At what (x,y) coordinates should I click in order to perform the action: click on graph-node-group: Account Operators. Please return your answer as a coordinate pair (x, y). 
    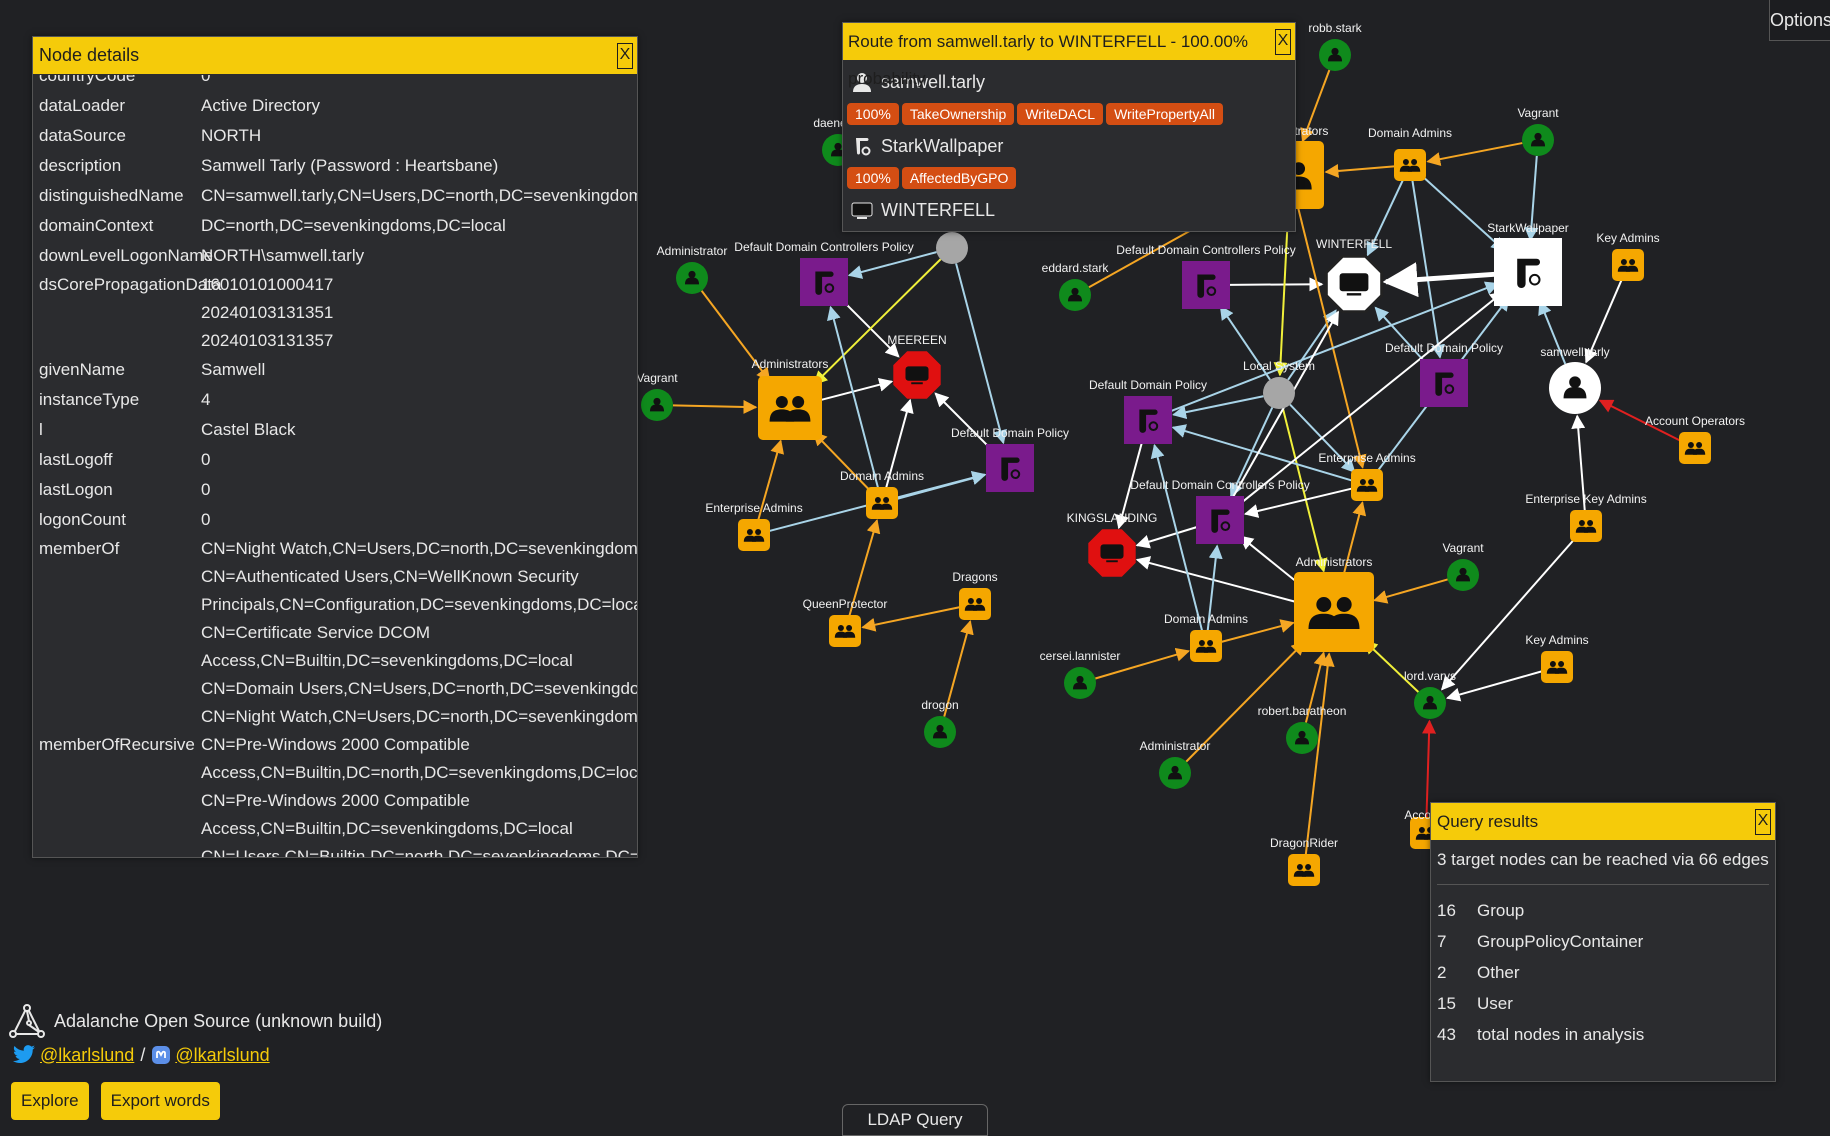
    Looking at the image, I should click on (1695, 439).